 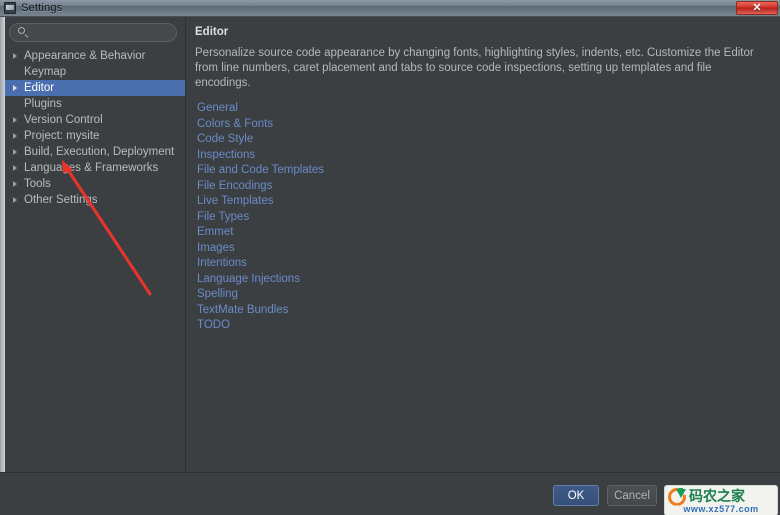 What do you see at coordinates (45, 72) in the screenshot?
I see `sidebar-item-label: Keymap` at bounding box center [45, 72].